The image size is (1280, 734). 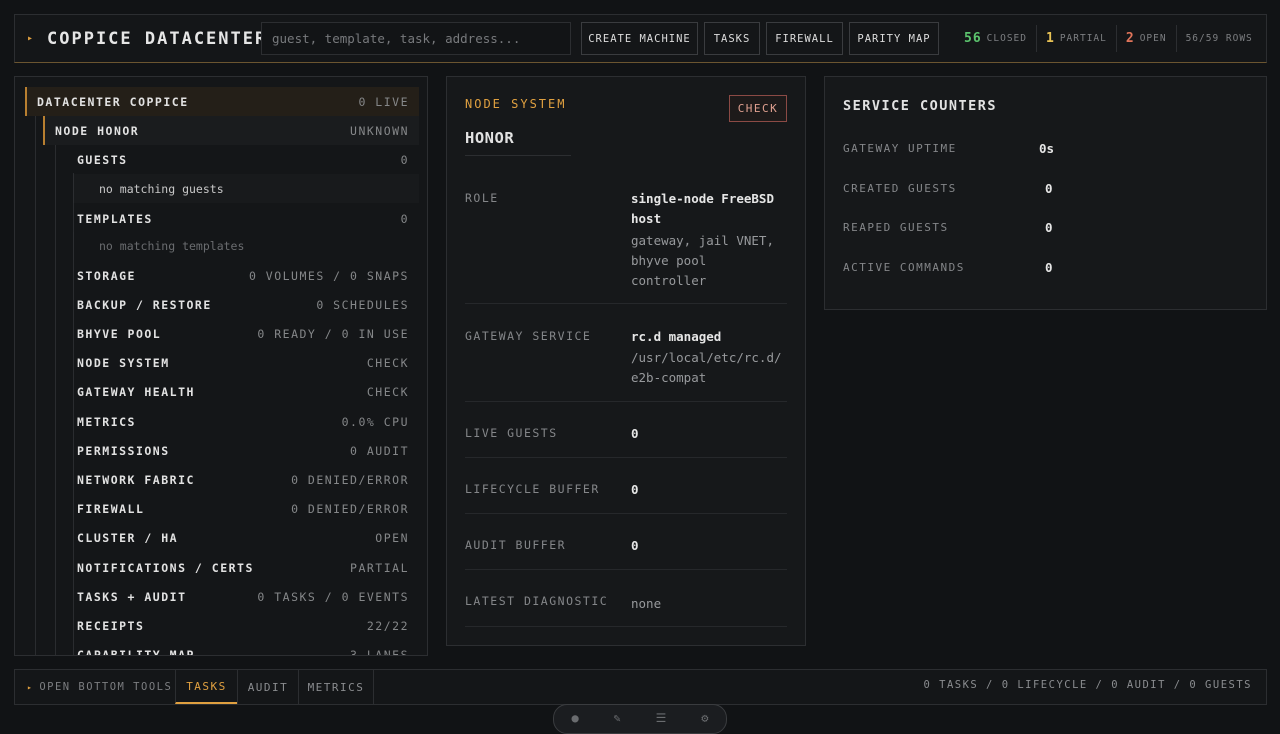 What do you see at coordinates (804, 38) in the screenshot?
I see `firewall-button: FIREWALL` at bounding box center [804, 38].